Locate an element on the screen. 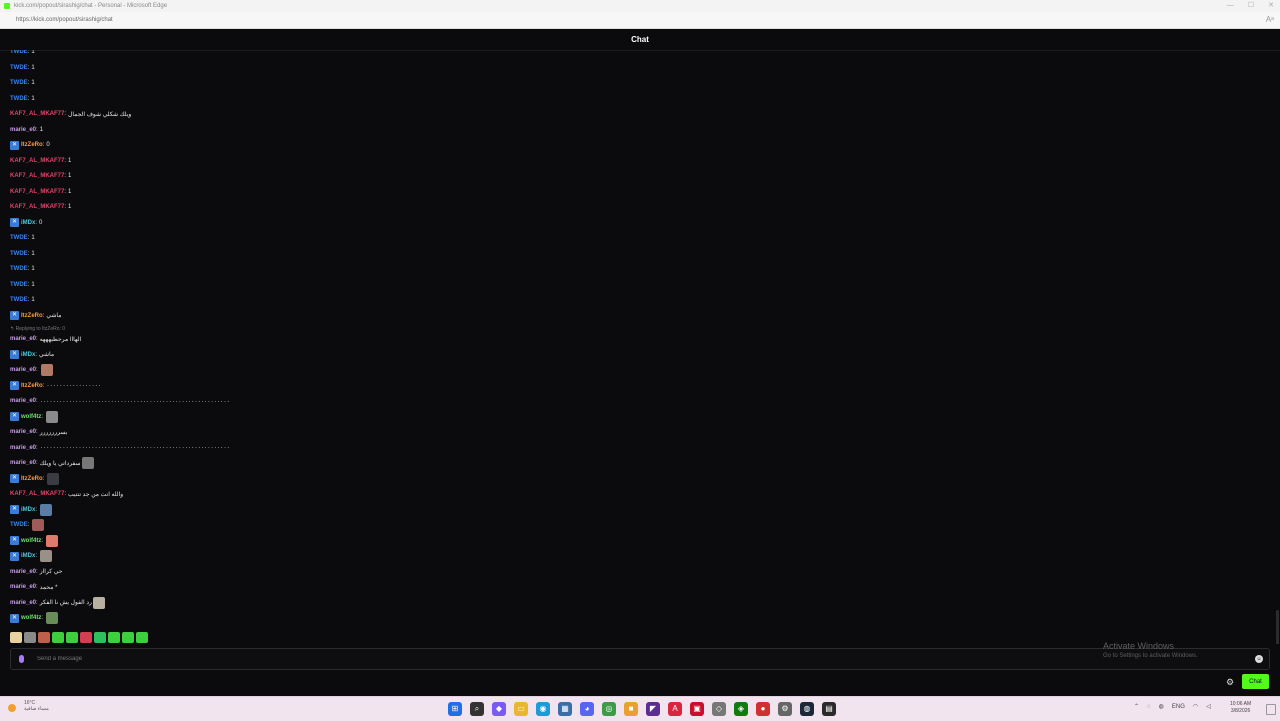 The height and width of the screenshot is (721, 1280). tray-app-icon: ◌ is located at coordinates (1149, 707).